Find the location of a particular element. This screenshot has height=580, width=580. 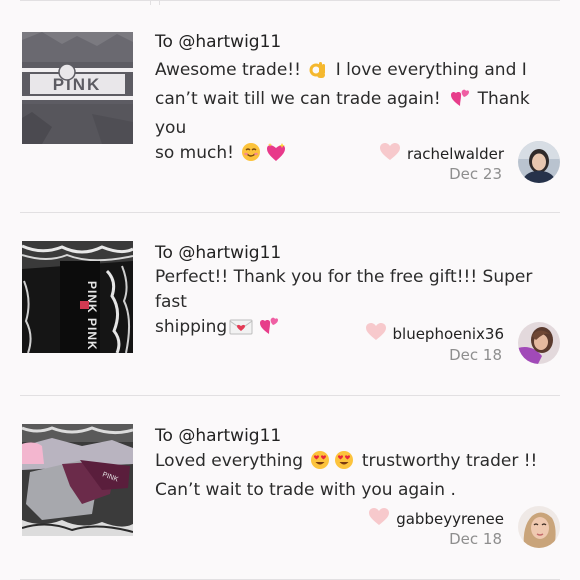

reviewer: bluephoenix36 is located at coordinates (435, 333).